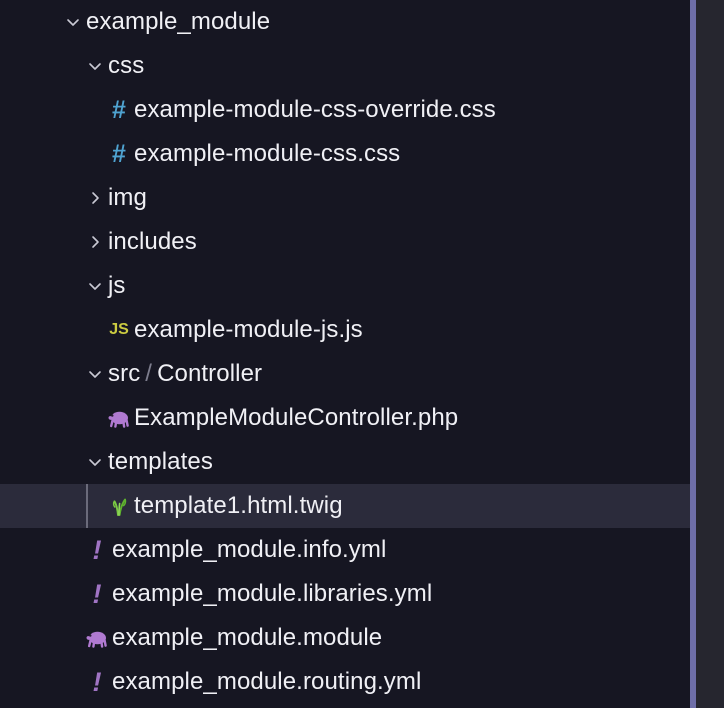 This screenshot has width=724, height=708. What do you see at coordinates (238, 505) in the screenshot?
I see `tree-item-label: template1.html.twig` at bounding box center [238, 505].